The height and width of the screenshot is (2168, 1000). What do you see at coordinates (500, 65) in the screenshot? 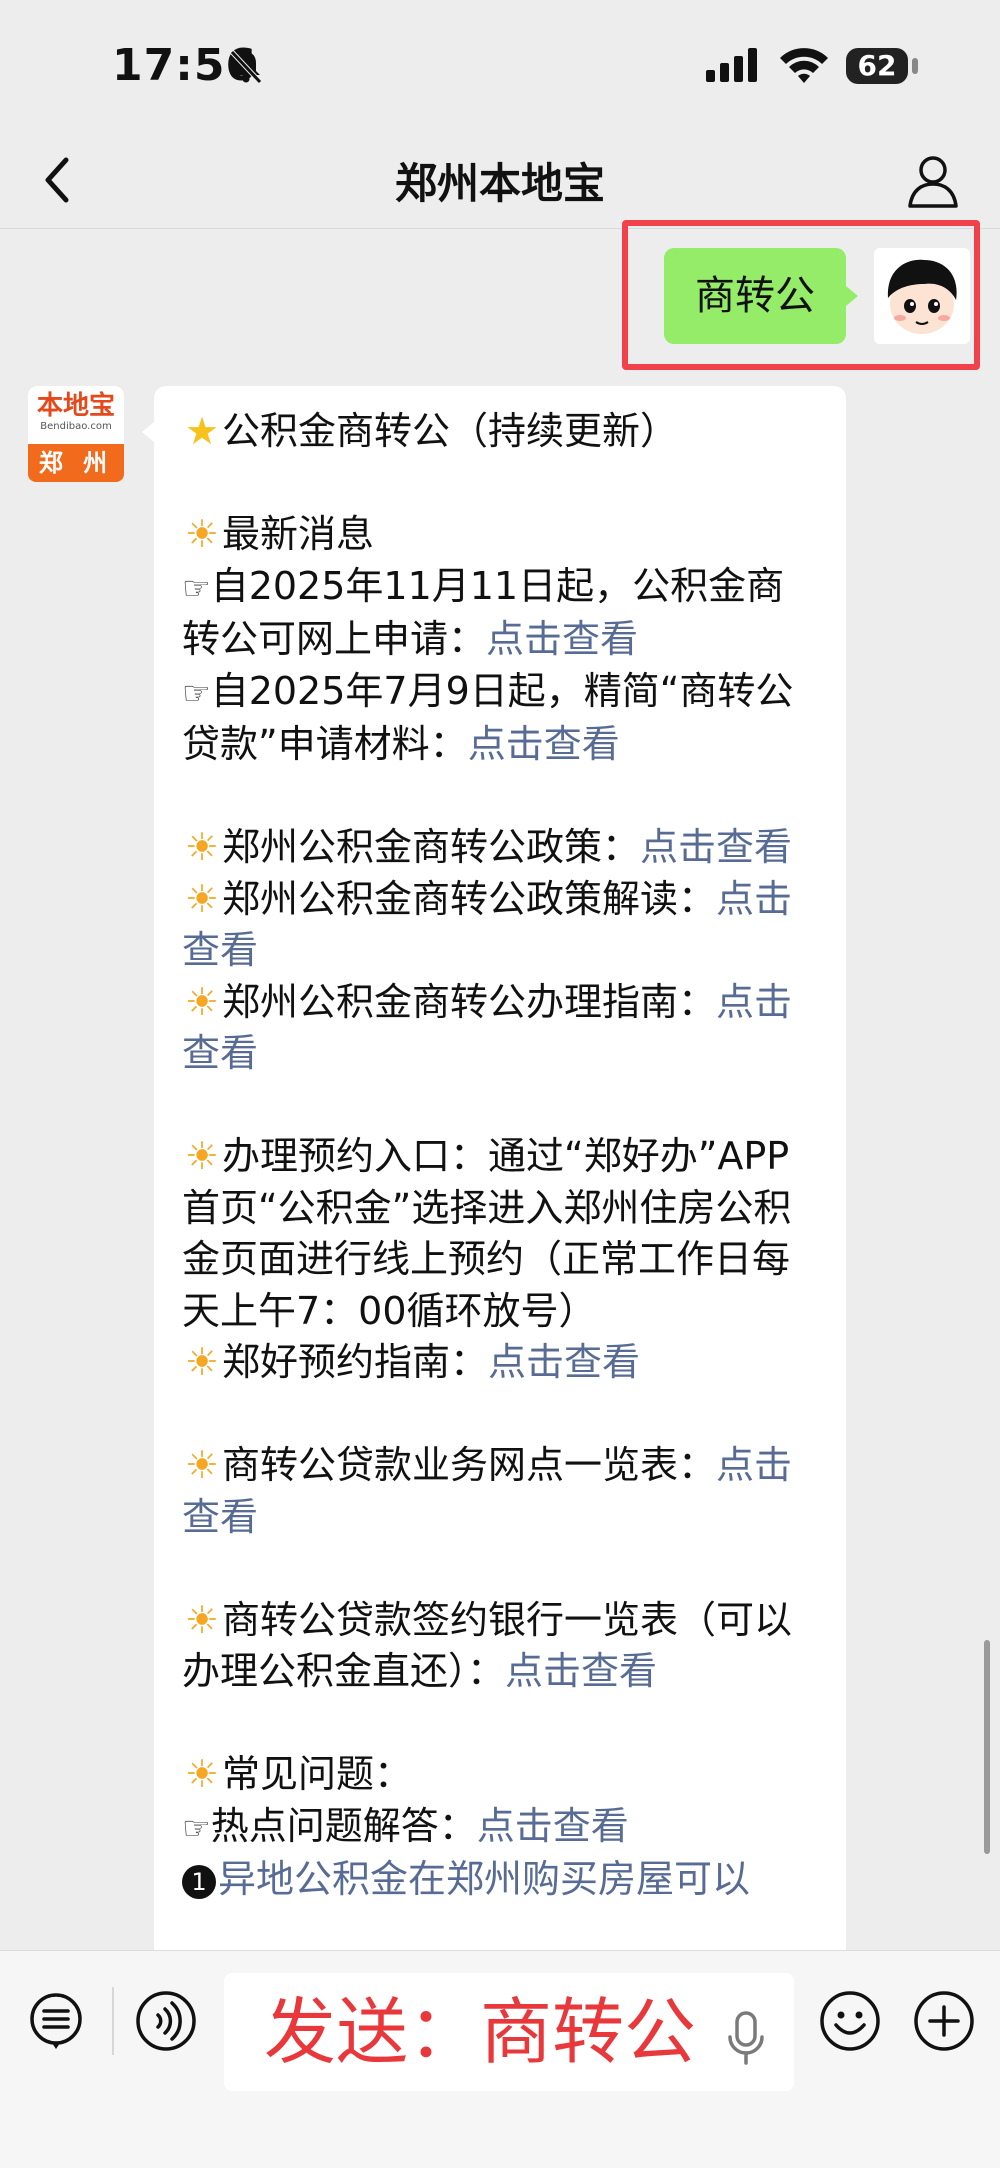
I see `status-bar: 17:56 62` at bounding box center [500, 65].